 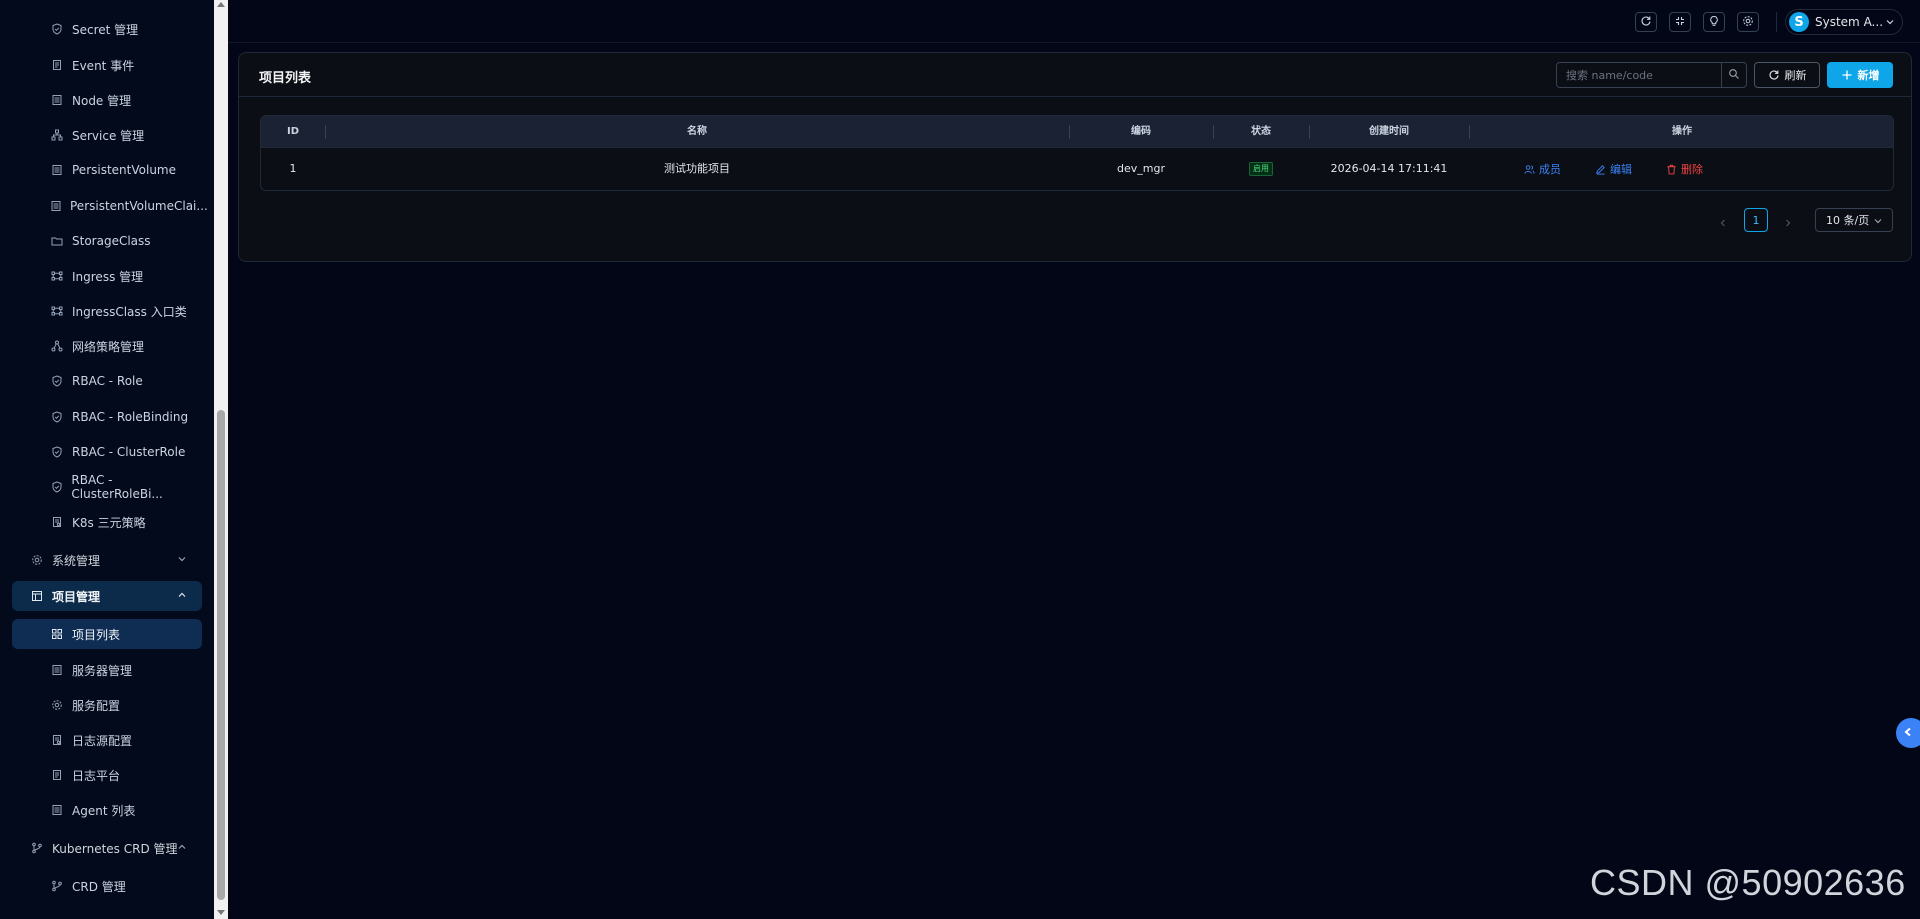 What do you see at coordinates (107, 417) in the screenshot?
I see `sidebar-item-rbac-rolebinding: RBAC - RoleBinding` at bounding box center [107, 417].